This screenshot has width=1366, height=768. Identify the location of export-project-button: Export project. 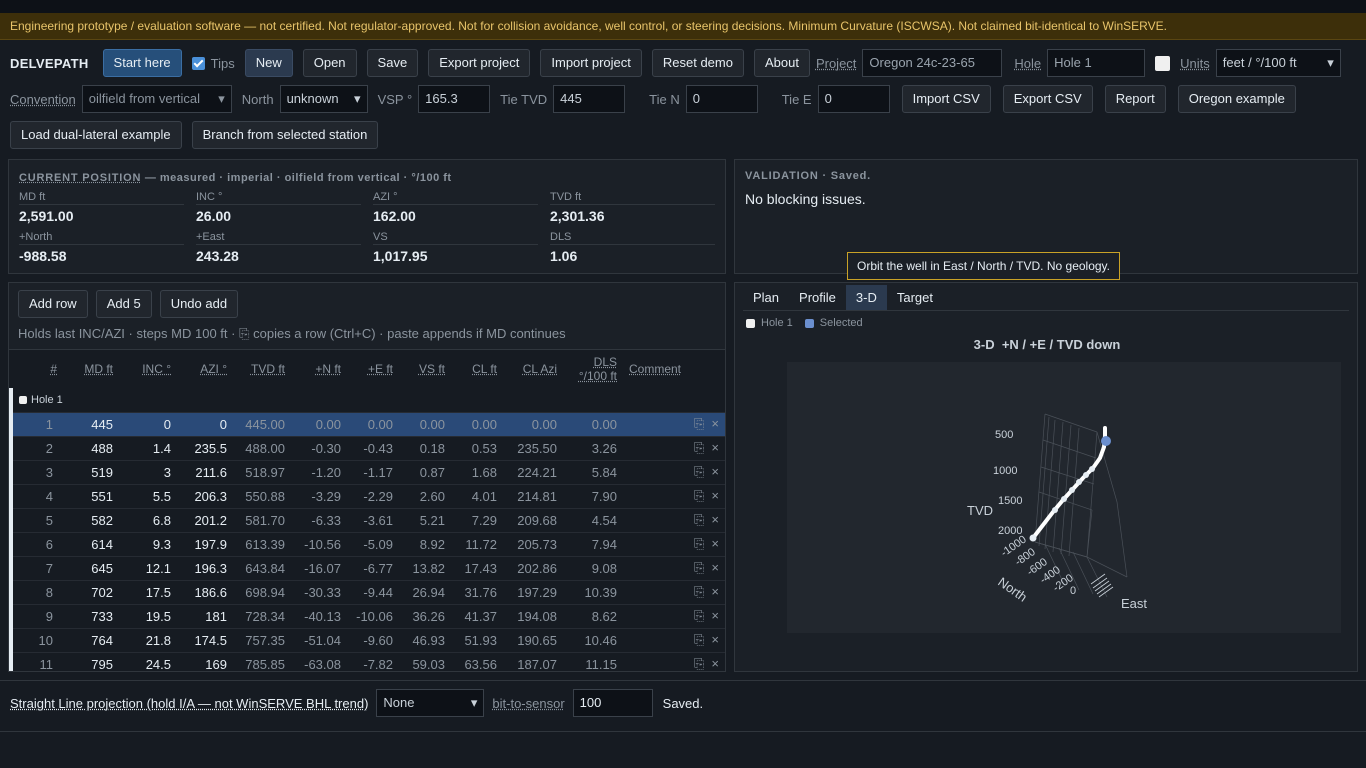
(479, 63).